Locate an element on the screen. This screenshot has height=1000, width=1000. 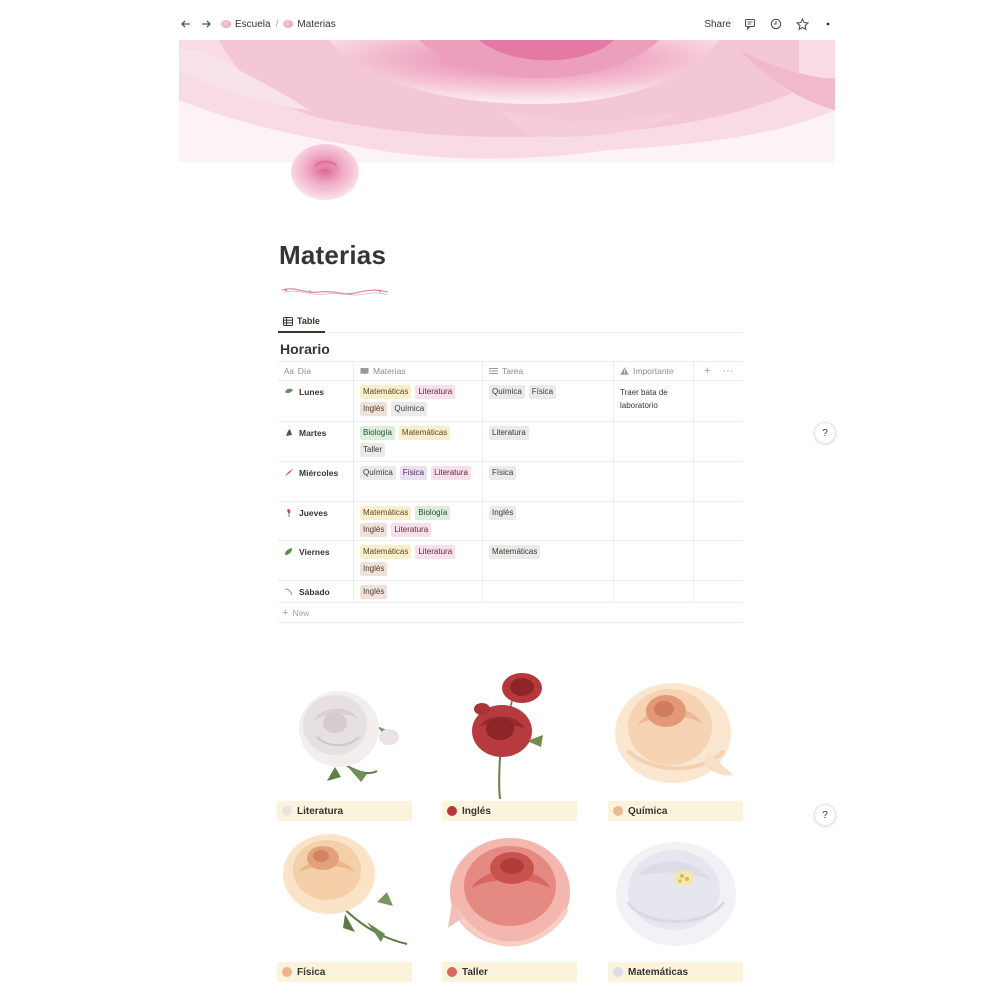
cell-dia: Miércoles is located at coordinates (316, 481).